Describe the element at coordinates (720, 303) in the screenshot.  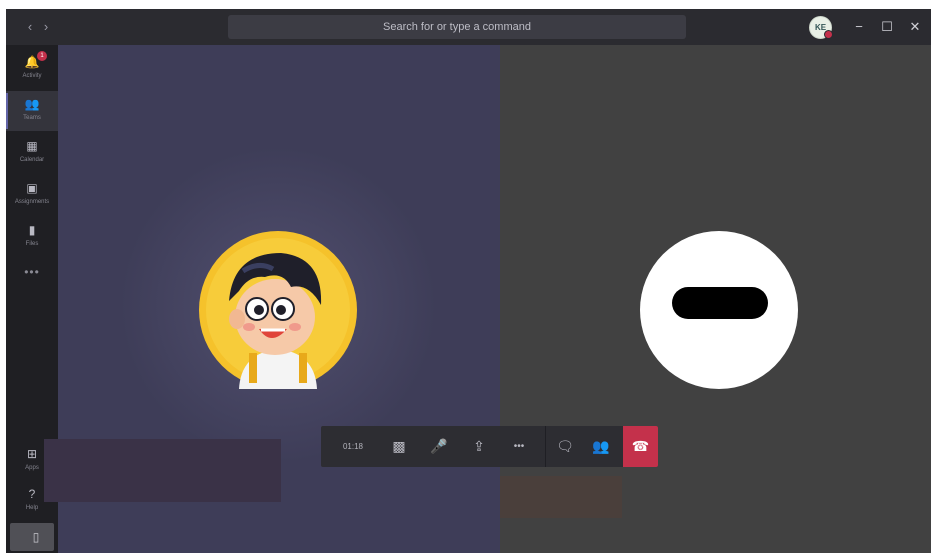
I see `avatar-redaction-bar` at that location.